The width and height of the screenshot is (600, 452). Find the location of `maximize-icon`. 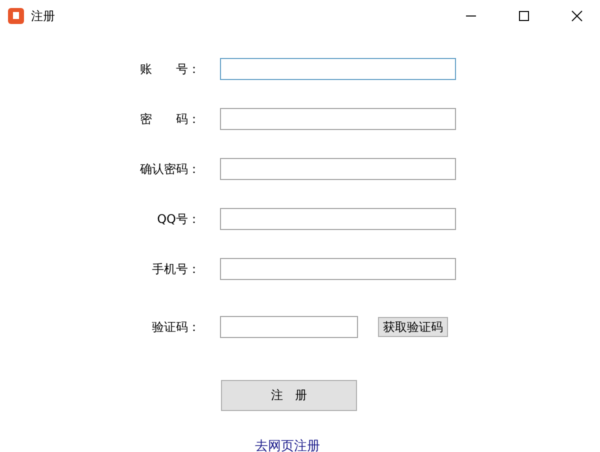

maximize-icon is located at coordinates (524, 16).